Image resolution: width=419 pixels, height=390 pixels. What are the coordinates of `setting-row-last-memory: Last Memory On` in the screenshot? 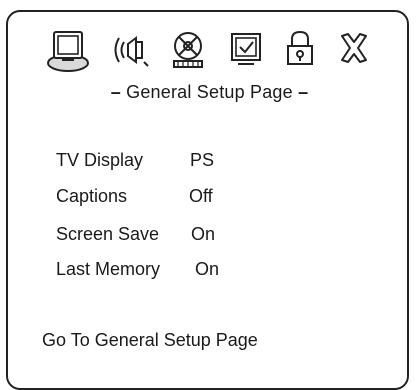 It's located at (137, 269).